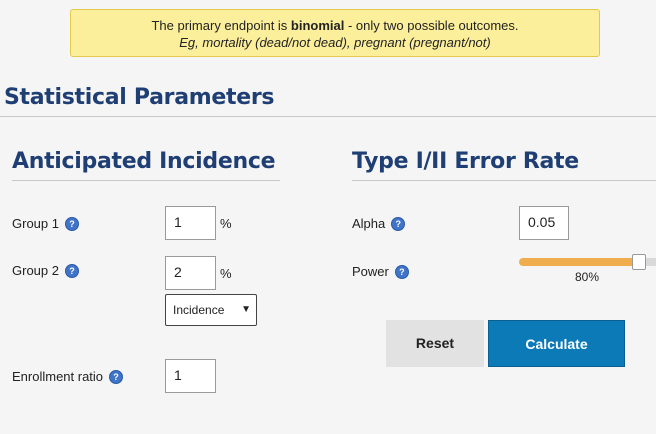 This screenshot has height=434, width=656. Describe the element at coordinates (226, 223) in the screenshot. I see `group1-unit: %` at that location.